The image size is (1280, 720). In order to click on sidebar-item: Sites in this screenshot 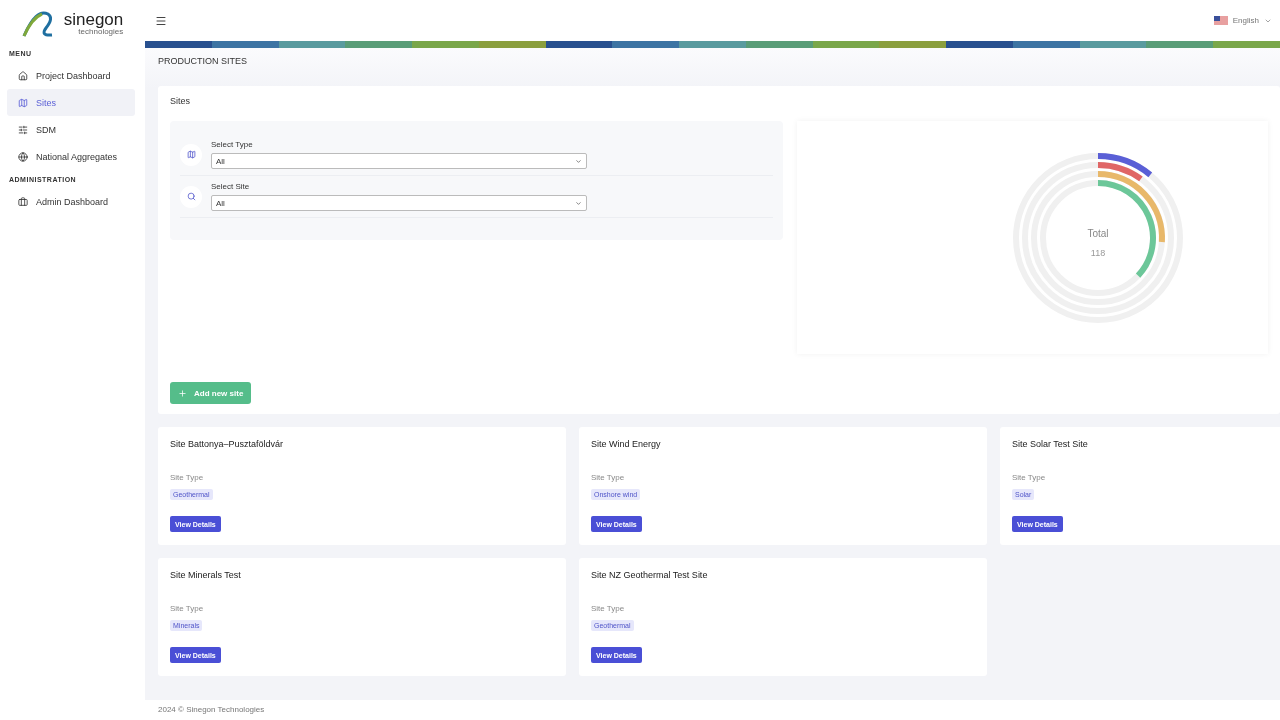, I will do `click(71, 102)`.